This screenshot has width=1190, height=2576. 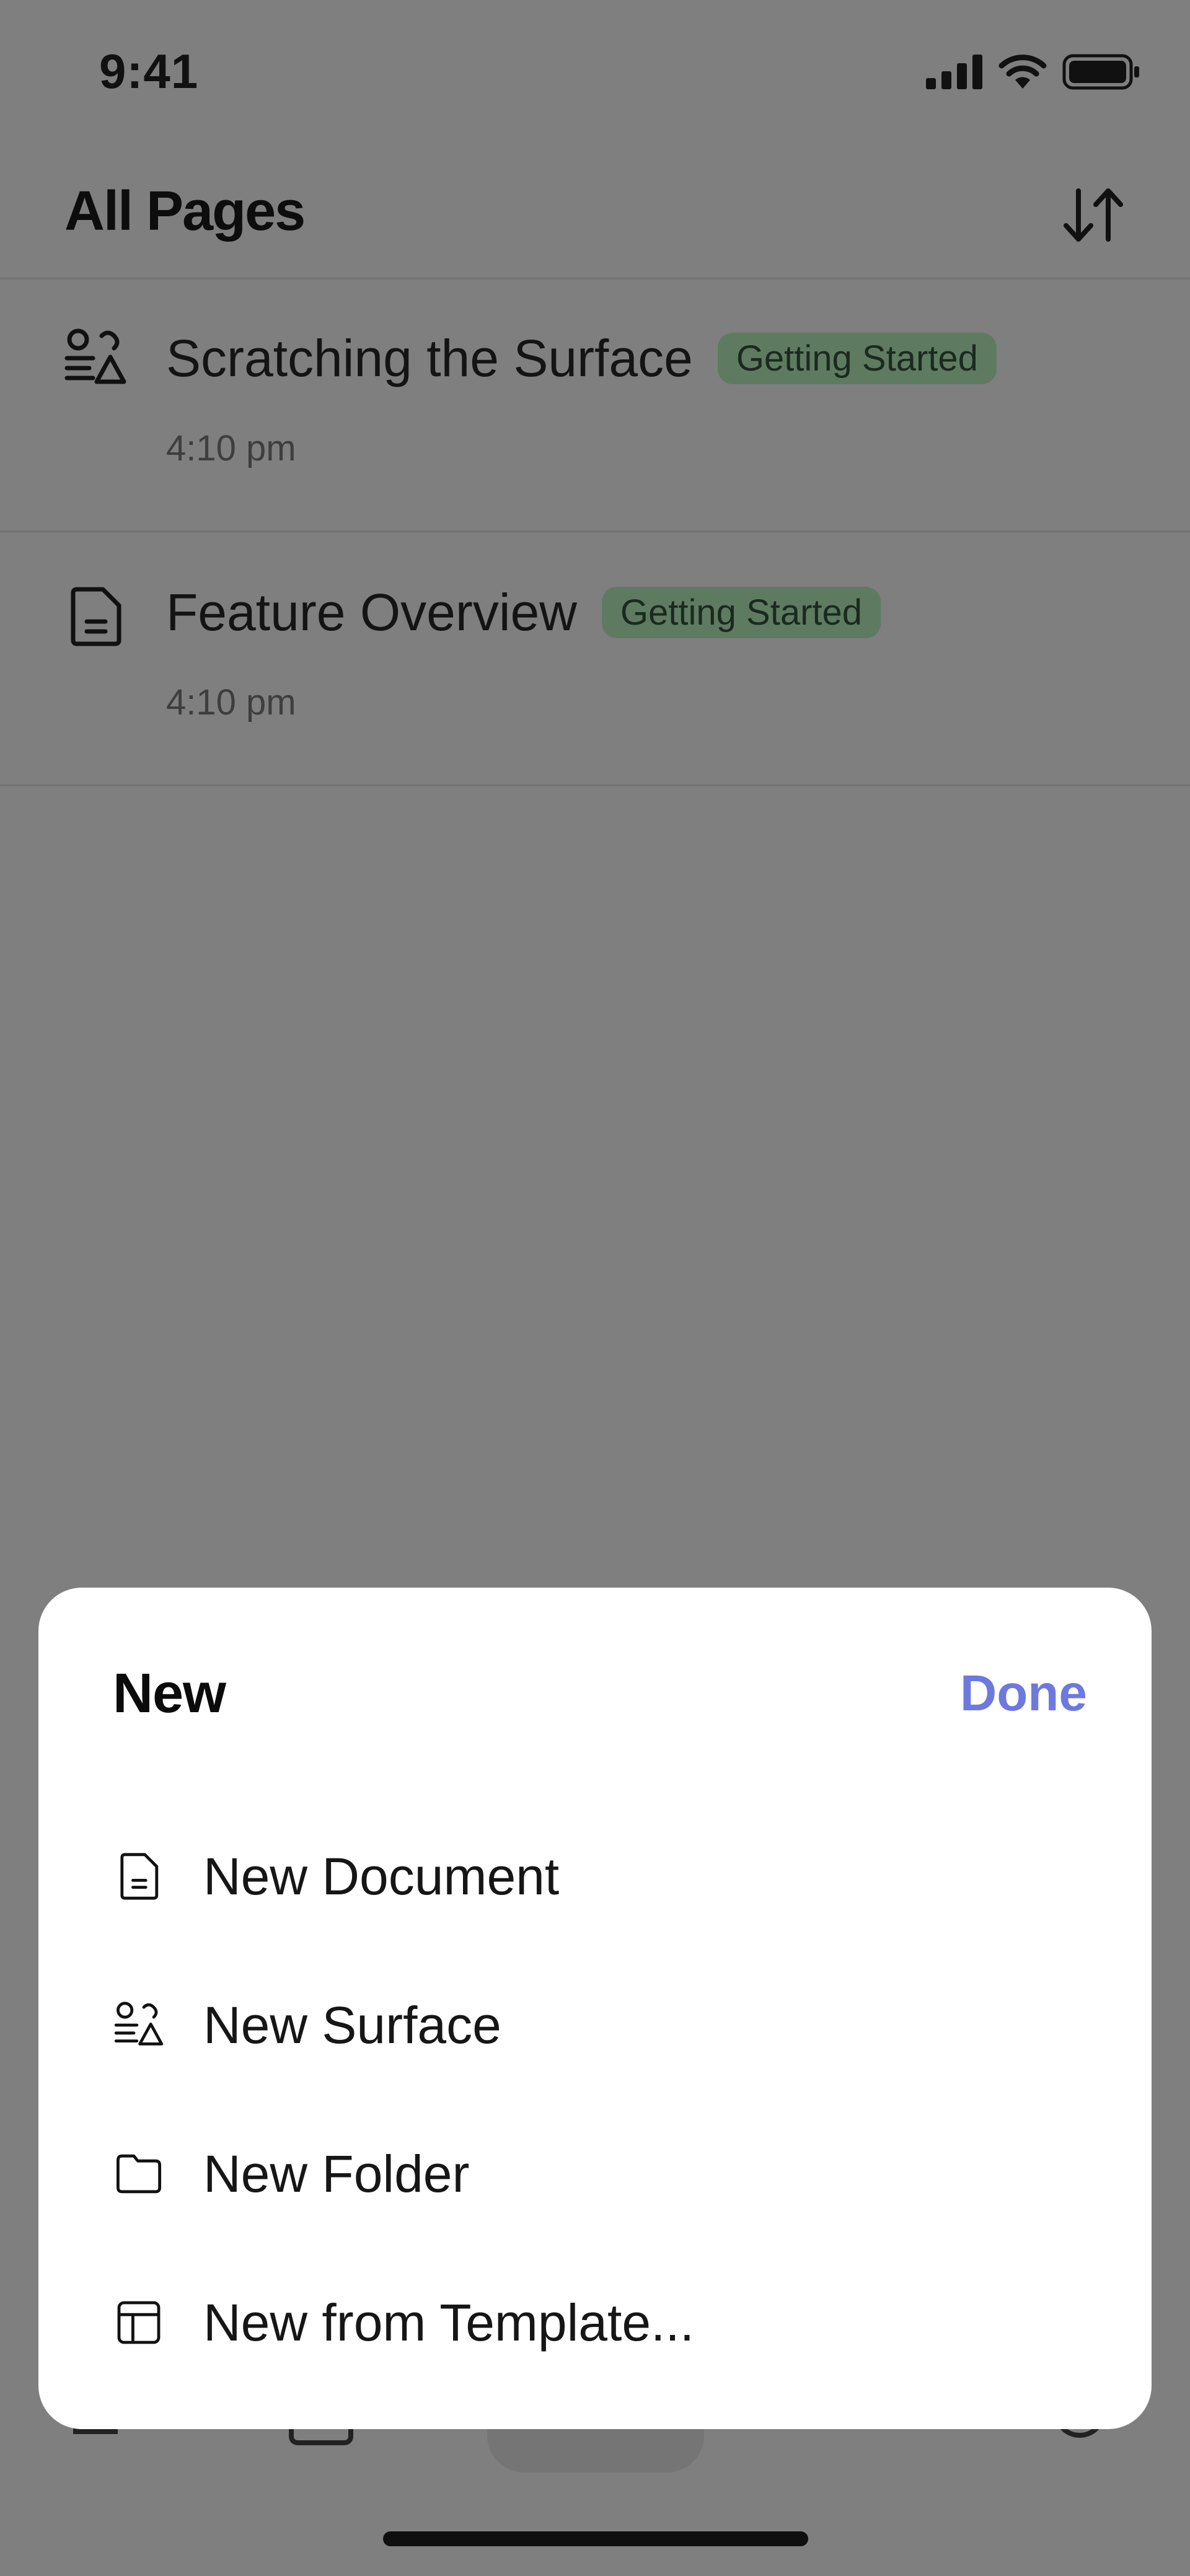 What do you see at coordinates (954, 72) in the screenshot?
I see `signal-icon` at bounding box center [954, 72].